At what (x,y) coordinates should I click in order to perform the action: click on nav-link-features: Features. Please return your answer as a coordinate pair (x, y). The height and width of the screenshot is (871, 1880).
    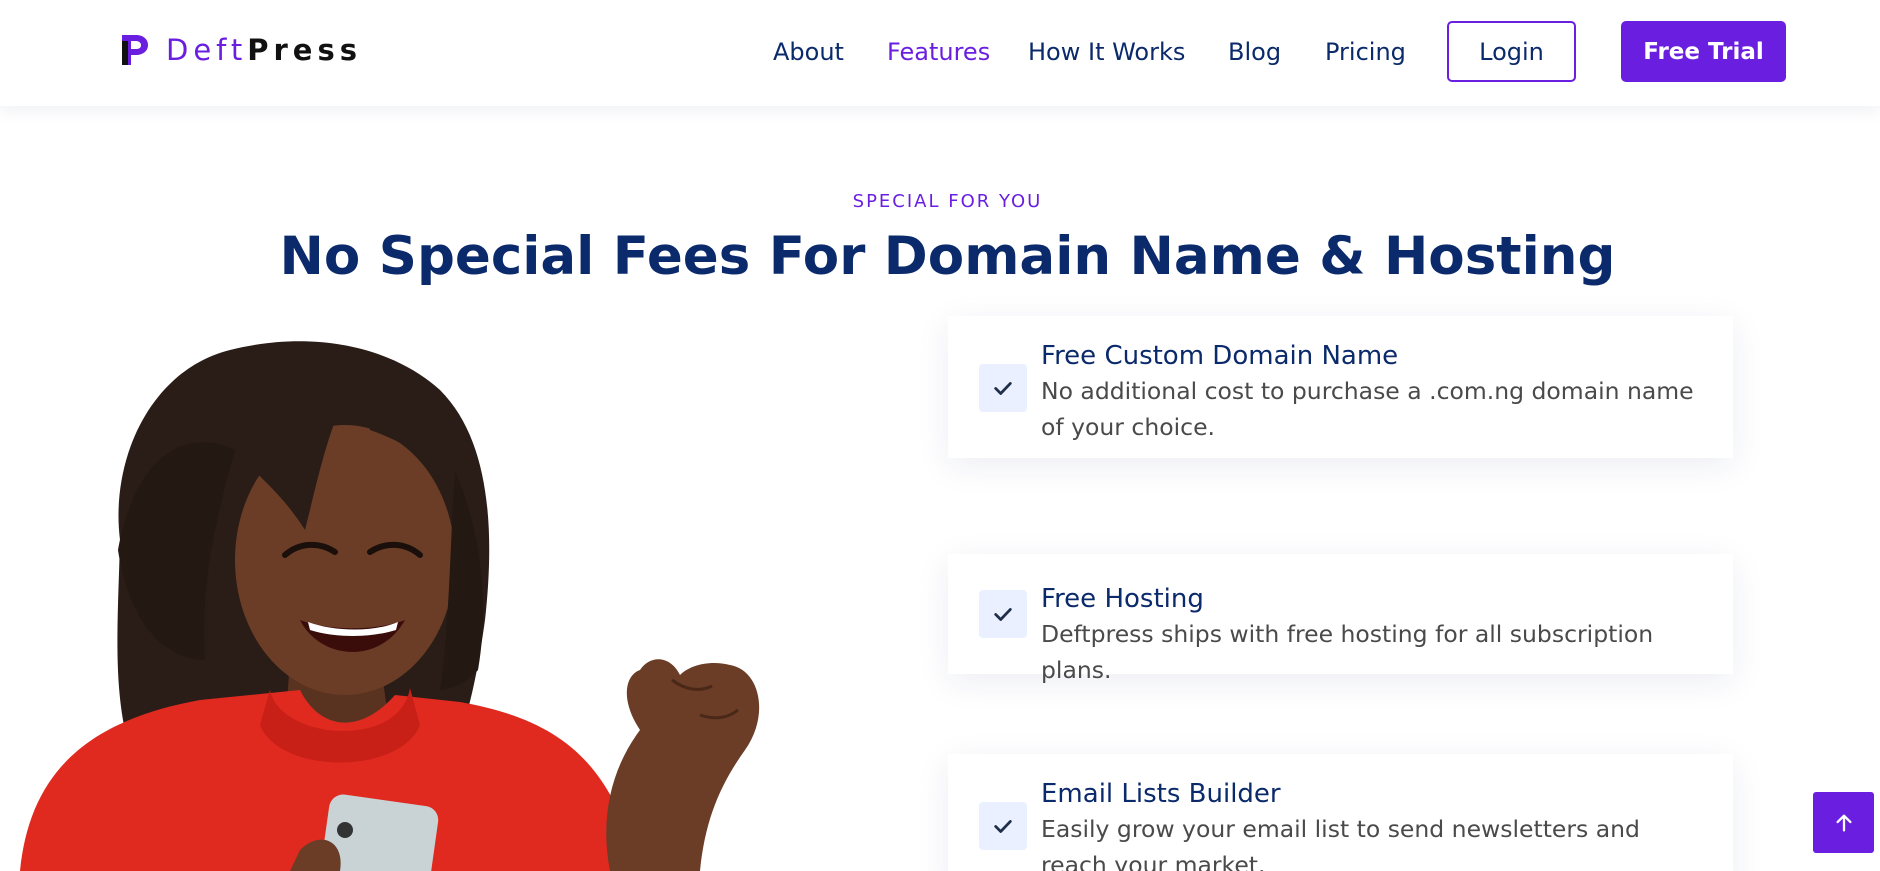
    Looking at the image, I should click on (938, 52).